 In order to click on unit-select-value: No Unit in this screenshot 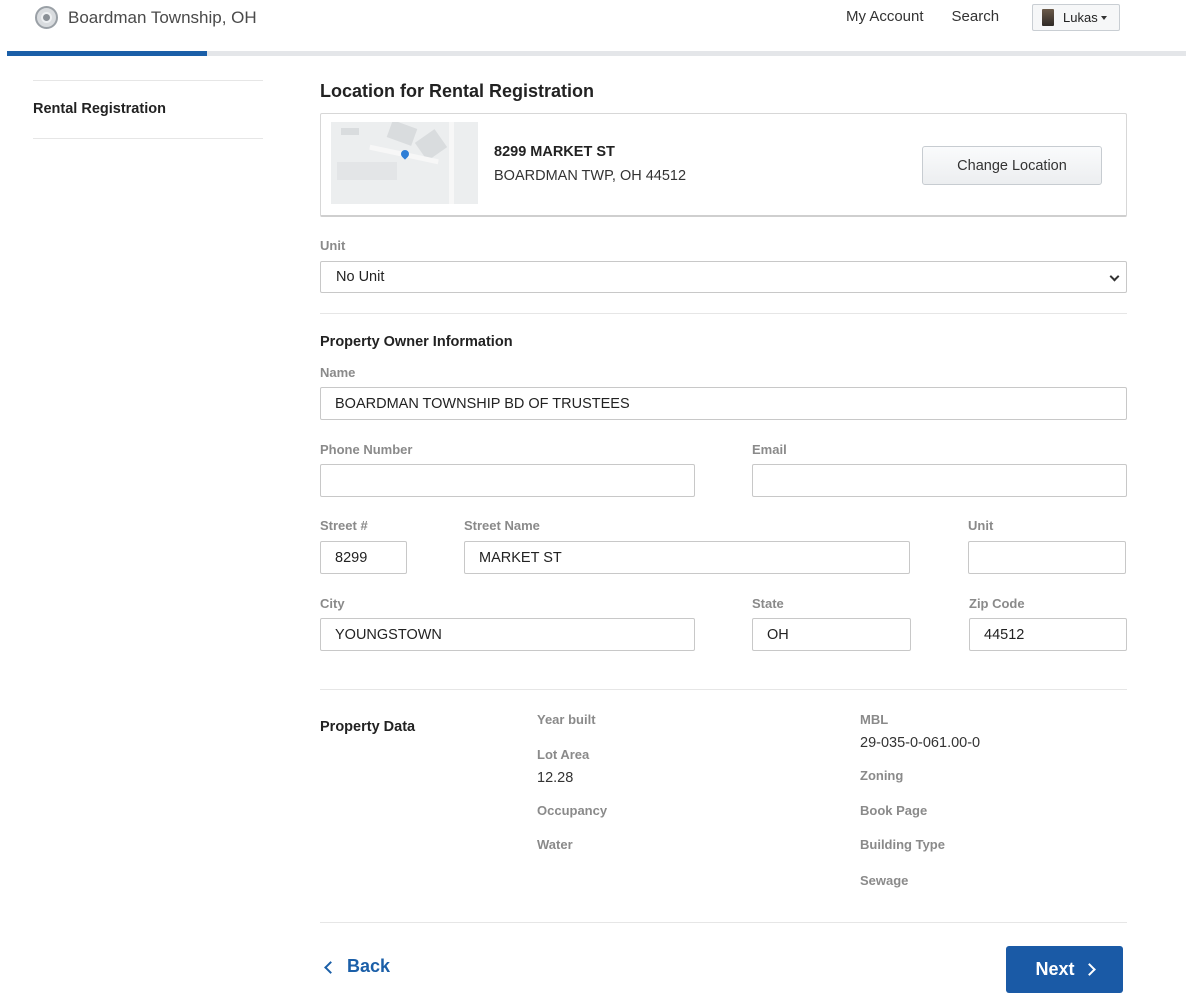, I will do `click(360, 277)`.